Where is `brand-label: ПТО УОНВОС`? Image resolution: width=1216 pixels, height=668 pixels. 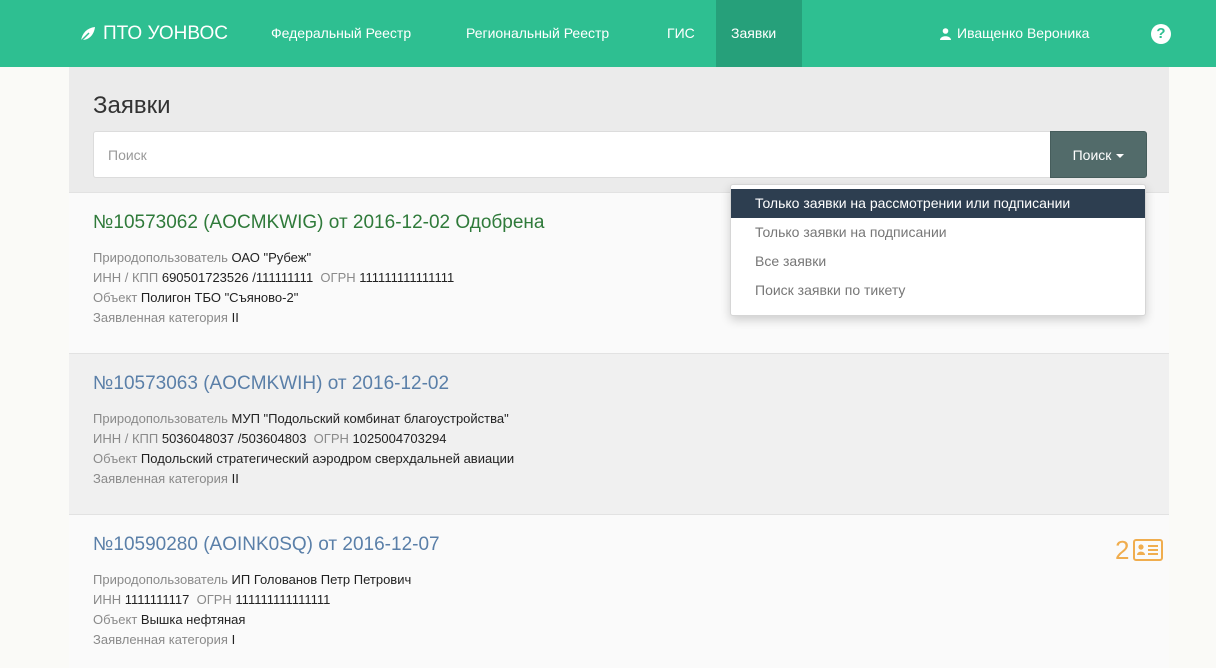
brand-label: ПТО УОНВОС is located at coordinates (165, 33).